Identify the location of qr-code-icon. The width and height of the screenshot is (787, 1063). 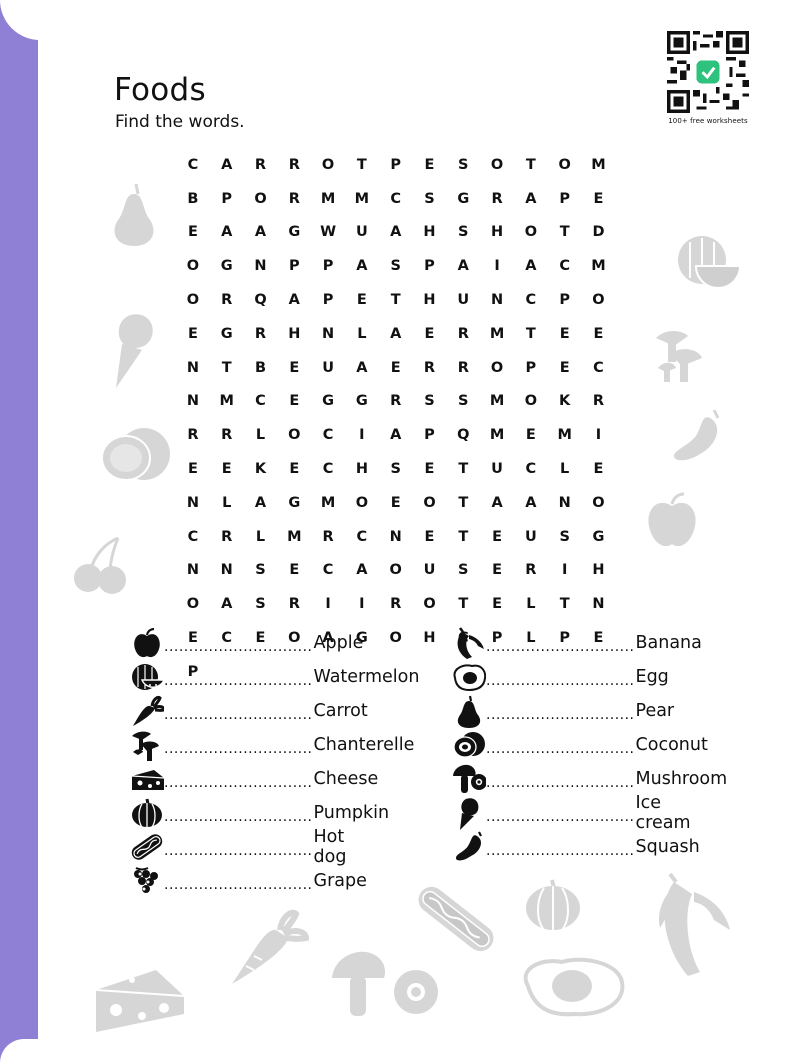
(708, 72).